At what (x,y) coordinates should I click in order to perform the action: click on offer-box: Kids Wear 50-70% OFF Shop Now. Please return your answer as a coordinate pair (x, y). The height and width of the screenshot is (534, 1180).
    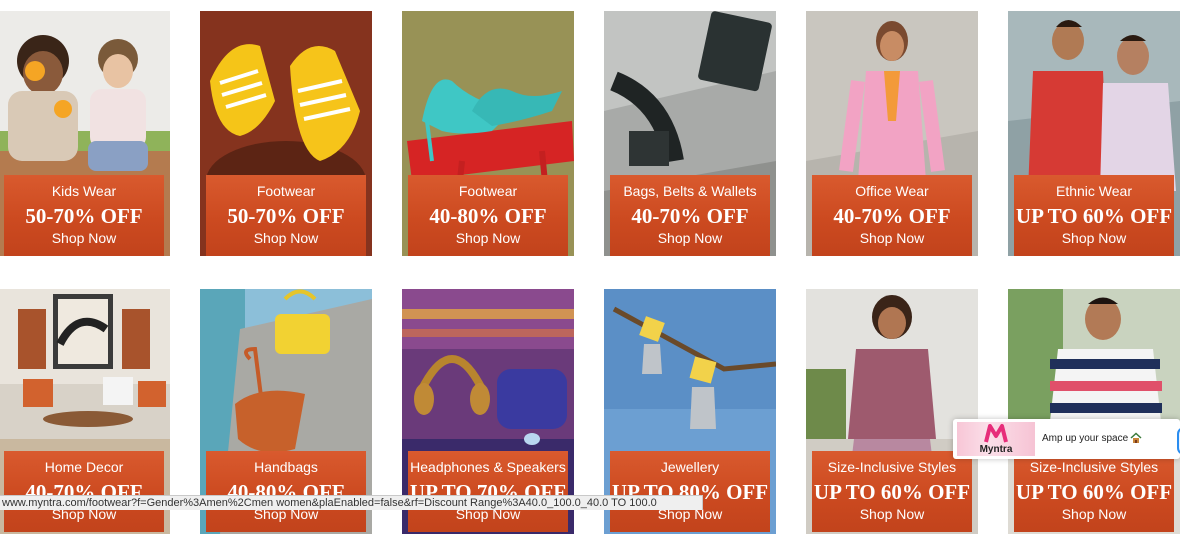
    Looking at the image, I should click on (84, 215).